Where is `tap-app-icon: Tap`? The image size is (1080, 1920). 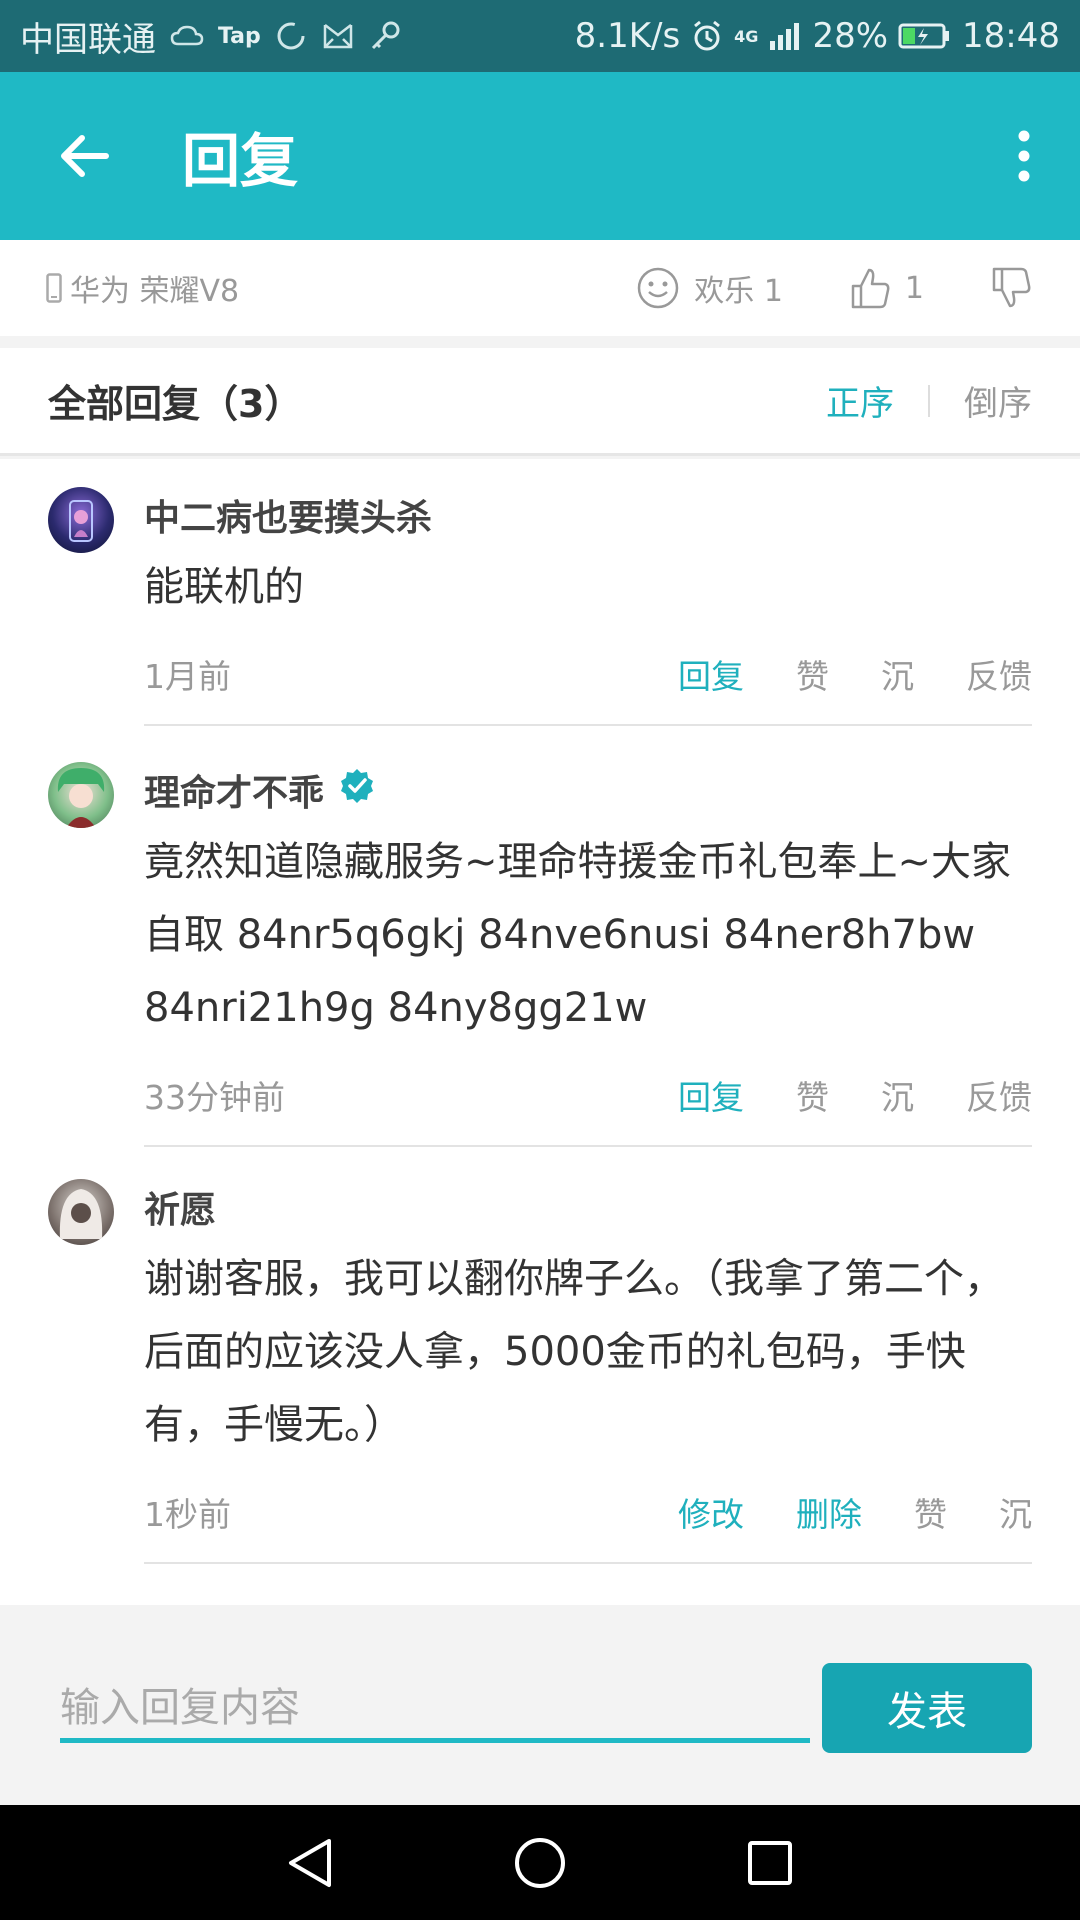
tap-app-icon: Tap is located at coordinates (239, 36).